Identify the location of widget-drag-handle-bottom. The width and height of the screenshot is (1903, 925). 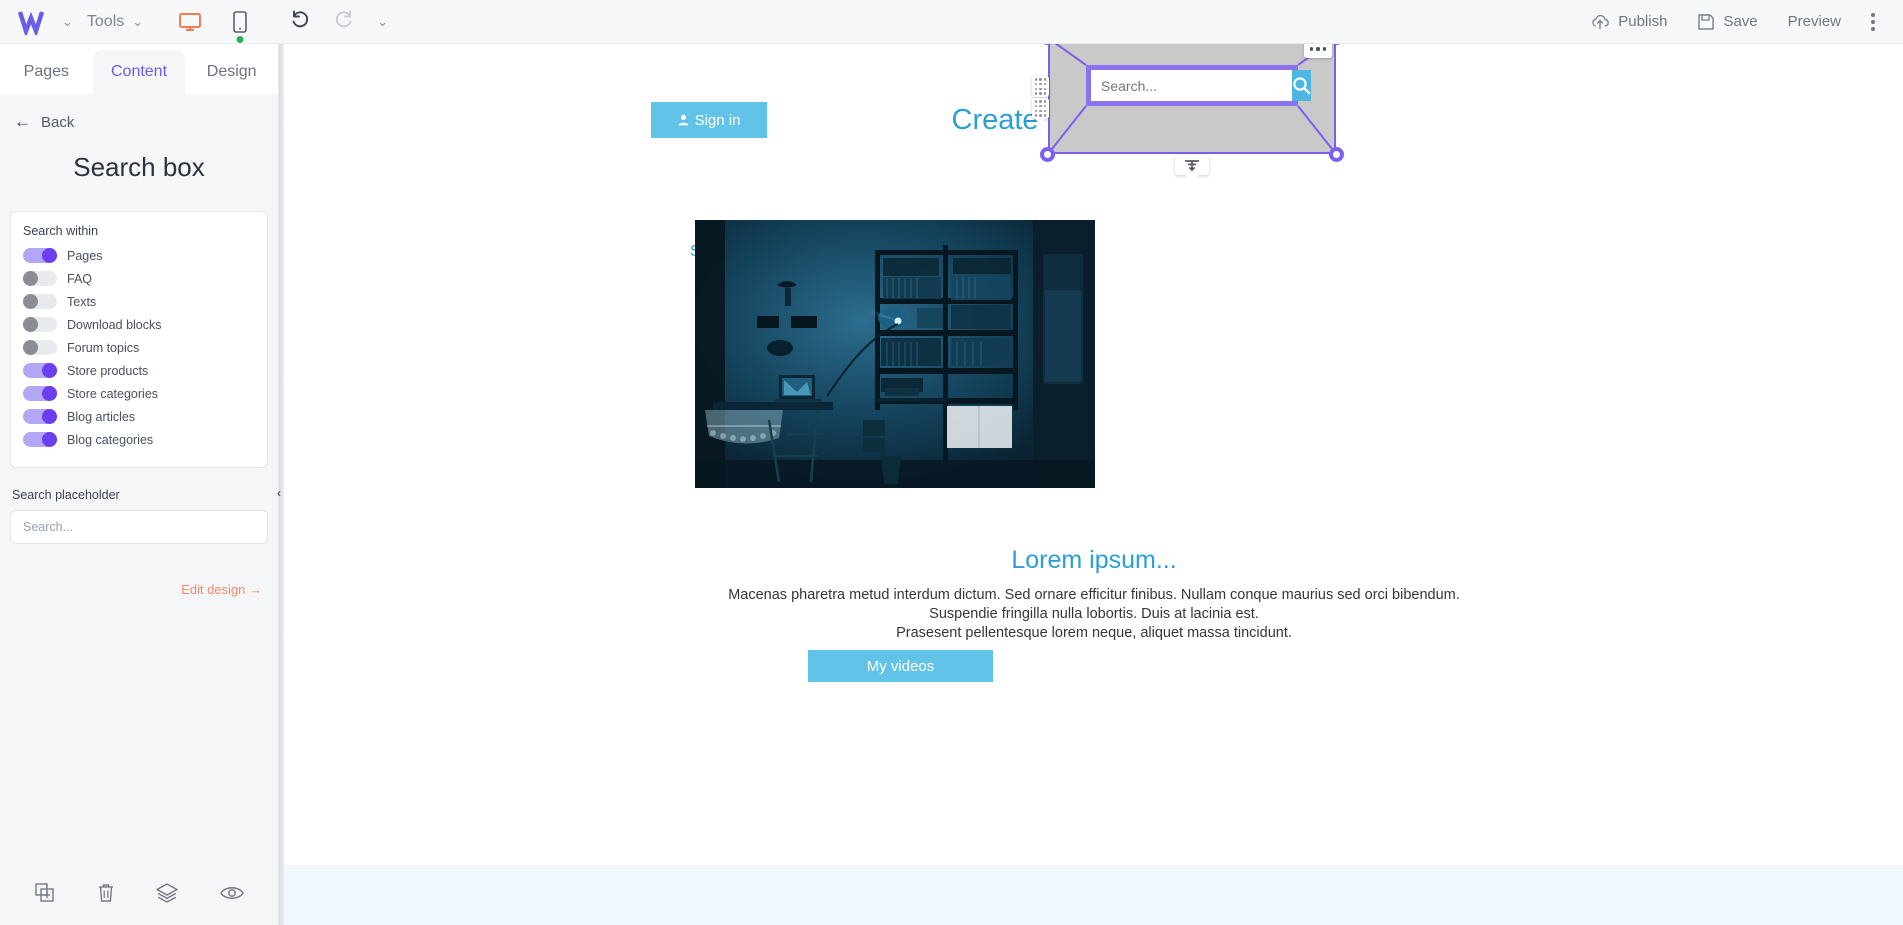
(1040, 111).